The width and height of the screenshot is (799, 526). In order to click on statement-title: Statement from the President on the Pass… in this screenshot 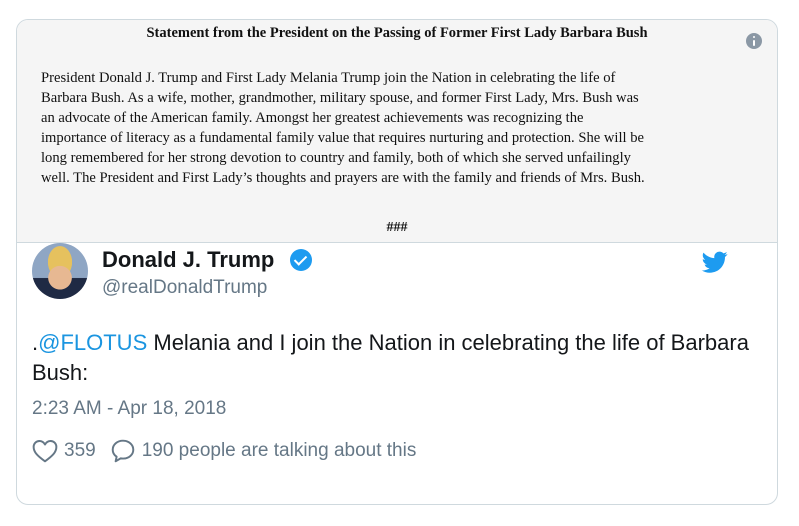, I will do `click(397, 33)`.